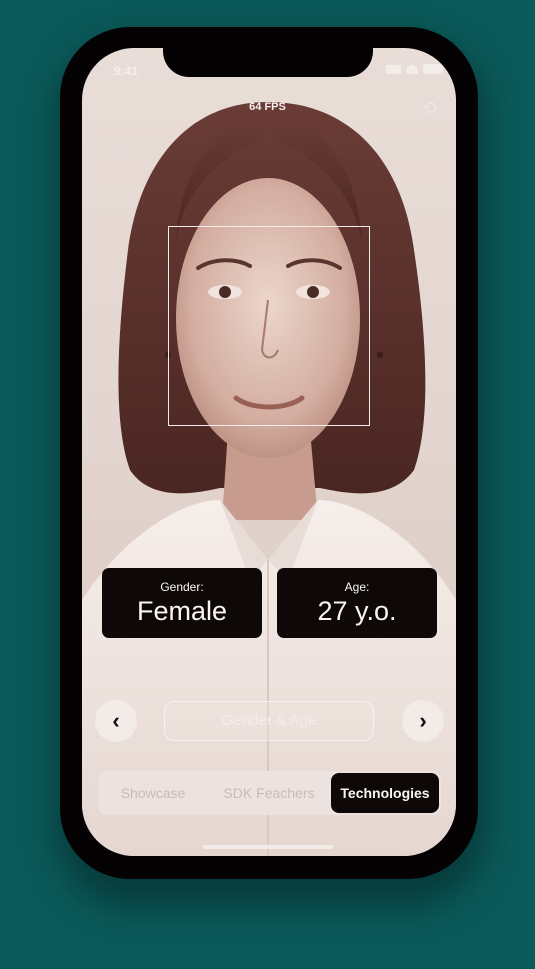  I want to click on face-detection-box, so click(269, 326).